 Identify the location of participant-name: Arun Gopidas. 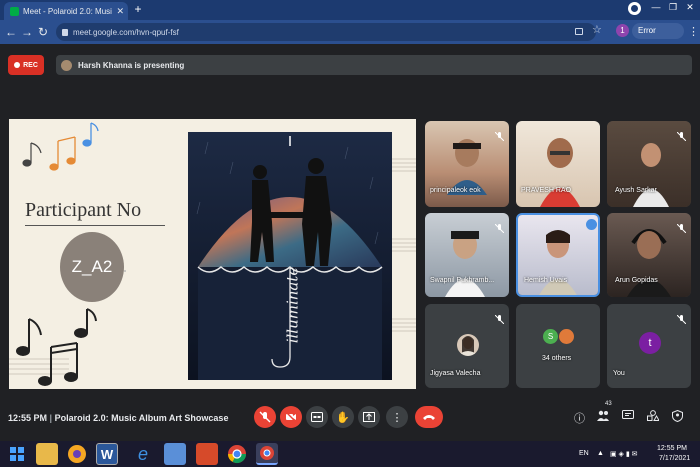
(636, 280).